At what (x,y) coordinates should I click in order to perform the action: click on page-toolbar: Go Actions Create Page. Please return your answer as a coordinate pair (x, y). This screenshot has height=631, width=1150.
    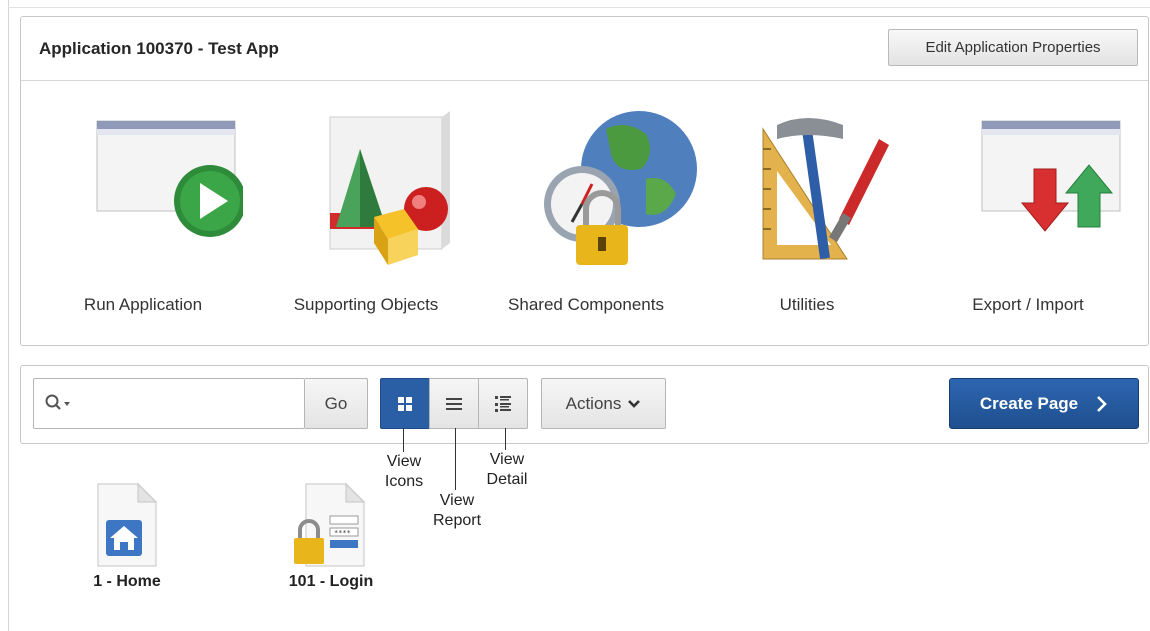
    Looking at the image, I should click on (584, 404).